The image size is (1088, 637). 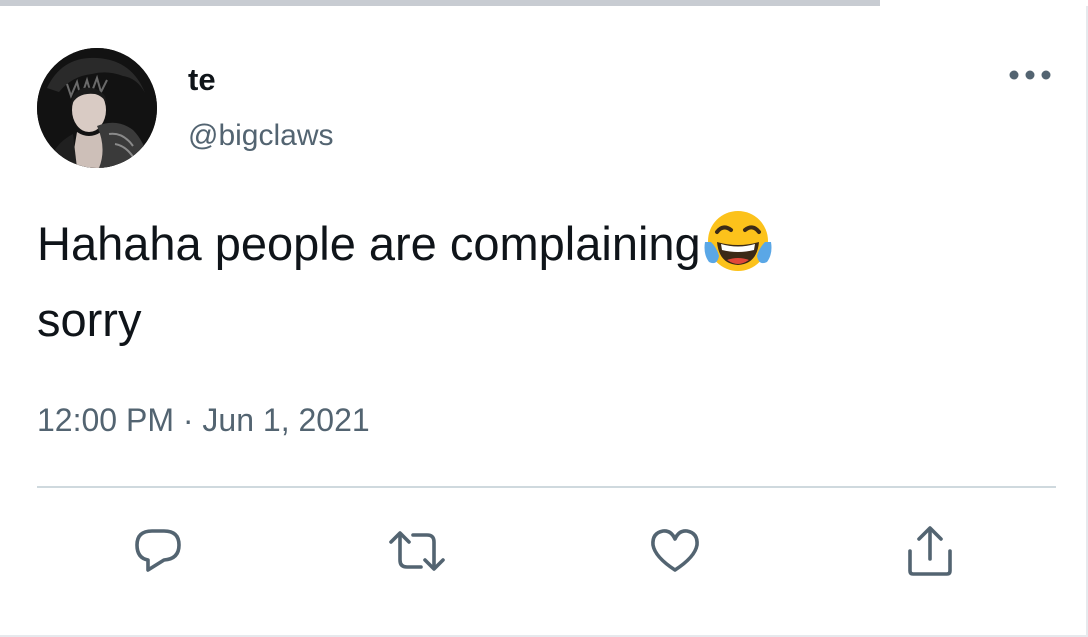 What do you see at coordinates (546, 487) in the screenshot?
I see `divider` at bounding box center [546, 487].